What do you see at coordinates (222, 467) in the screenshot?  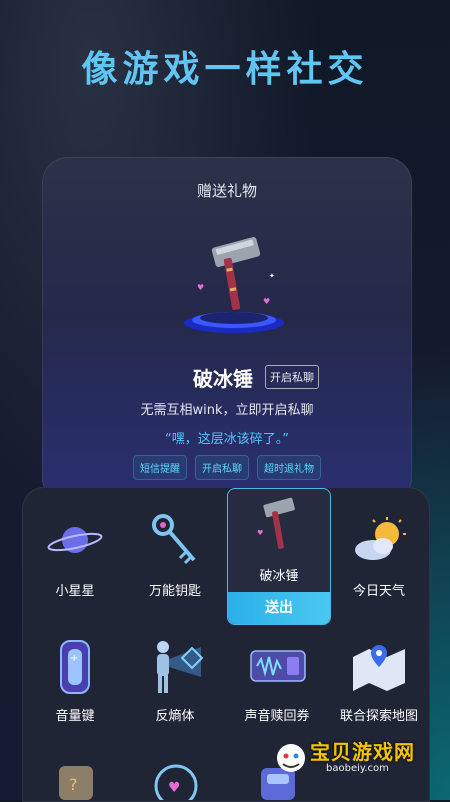 I see `tag-open-chat: 开启私聊` at bounding box center [222, 467].